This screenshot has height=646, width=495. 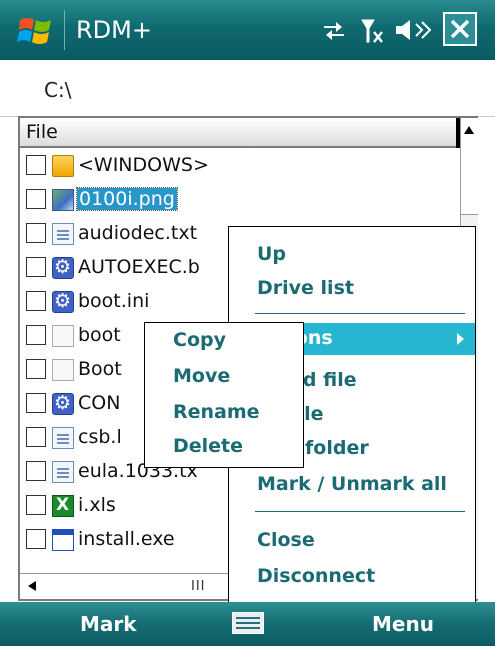 What do you see at coordinates (63, 506) in the screenshot?
I see `excel-file-icon` at bounding box center [63, 506].